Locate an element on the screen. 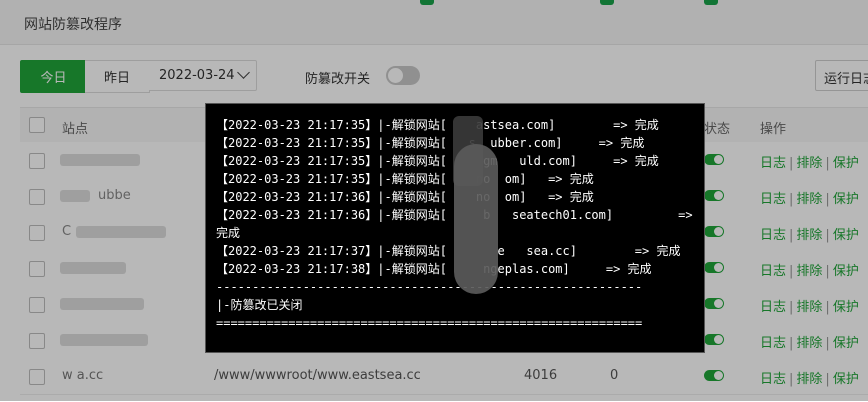 The image size is (868, 402). redaction-mark is located at coordinates (476, 219).